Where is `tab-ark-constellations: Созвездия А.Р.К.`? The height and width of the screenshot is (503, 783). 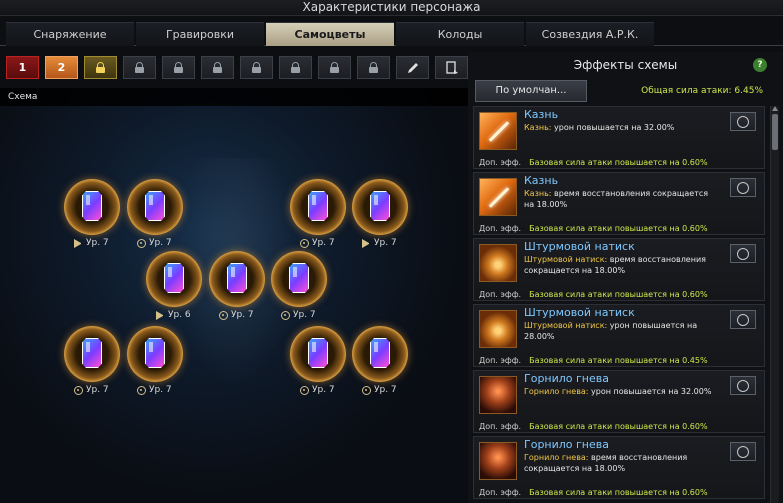
tab-ark-constellations: Созвездия А.Р.К. is located at coordinates (590, 34).